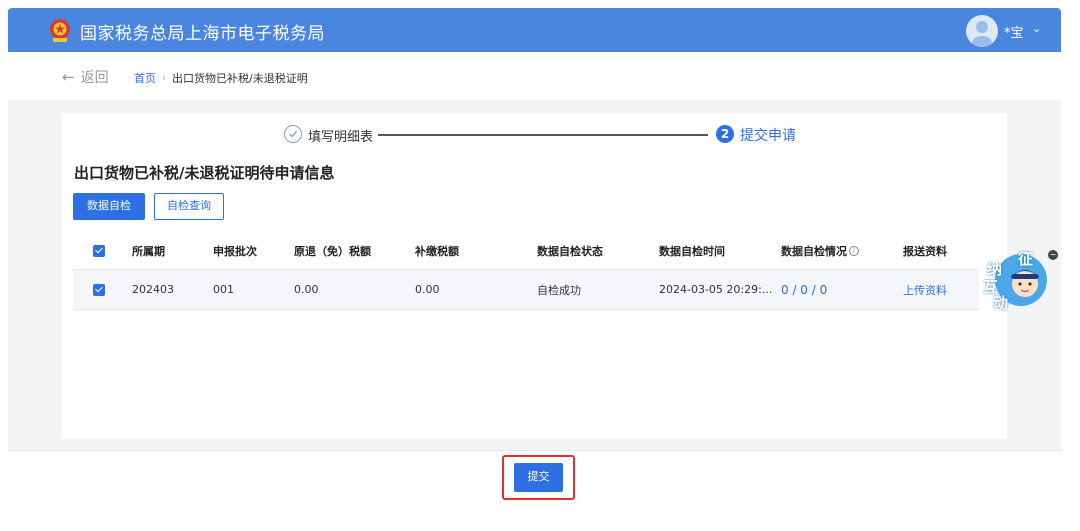 This screenshot has height=531, width=1080. Describe the element at coordinates (559, 290) in the screenshot. I see `cell-check-status: 自检成功` at that location.